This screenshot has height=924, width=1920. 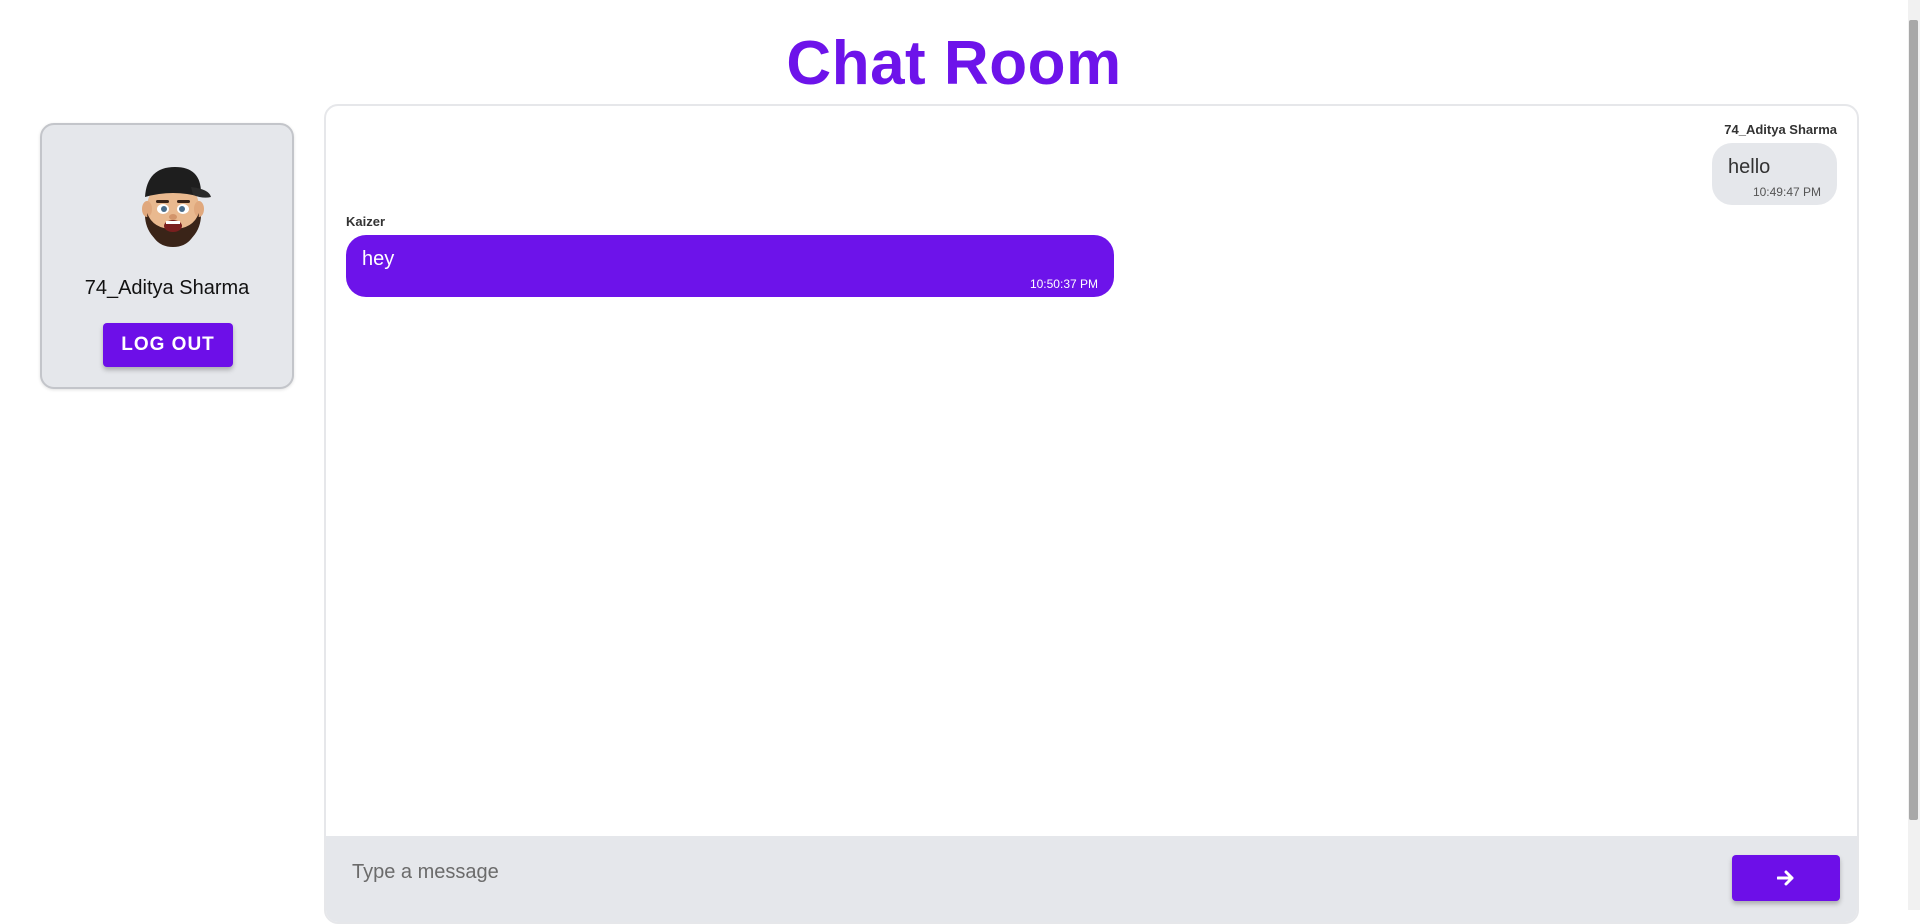 I want to click on page-title: Chat Room, so click(x=954, y=63).